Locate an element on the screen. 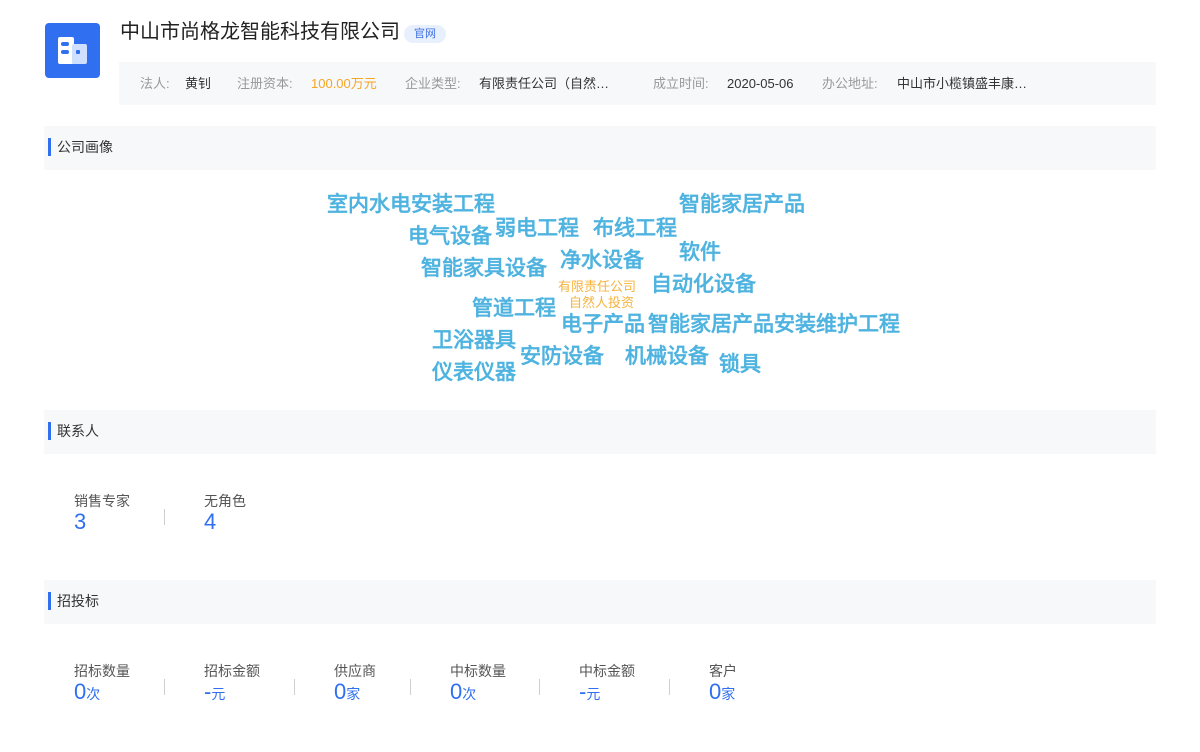 Image resolution: width=1200 pixels, height=752 pixels. legal-person-label: 法人: is located at coordinates (155, 83).